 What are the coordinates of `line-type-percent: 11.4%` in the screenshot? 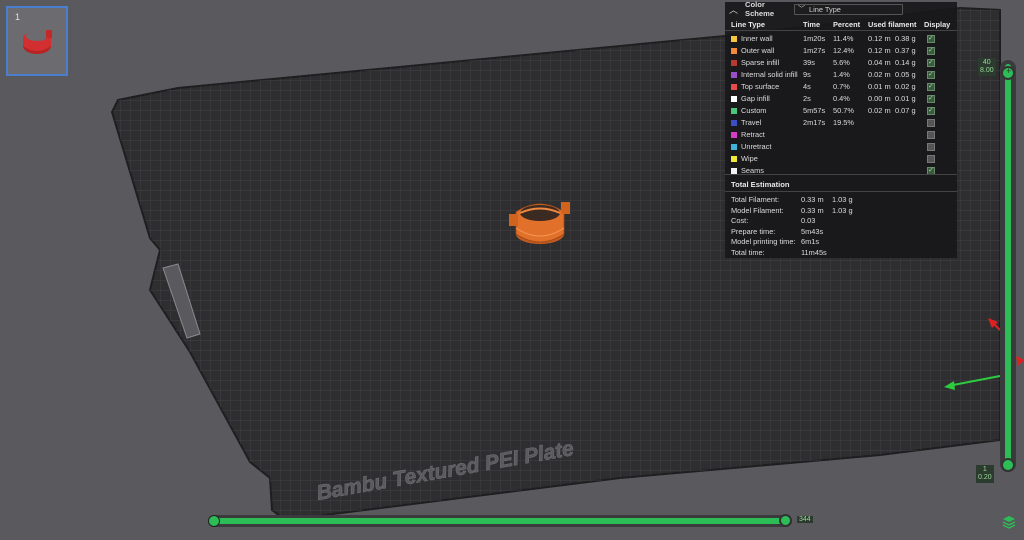 It's located at (843, 38).